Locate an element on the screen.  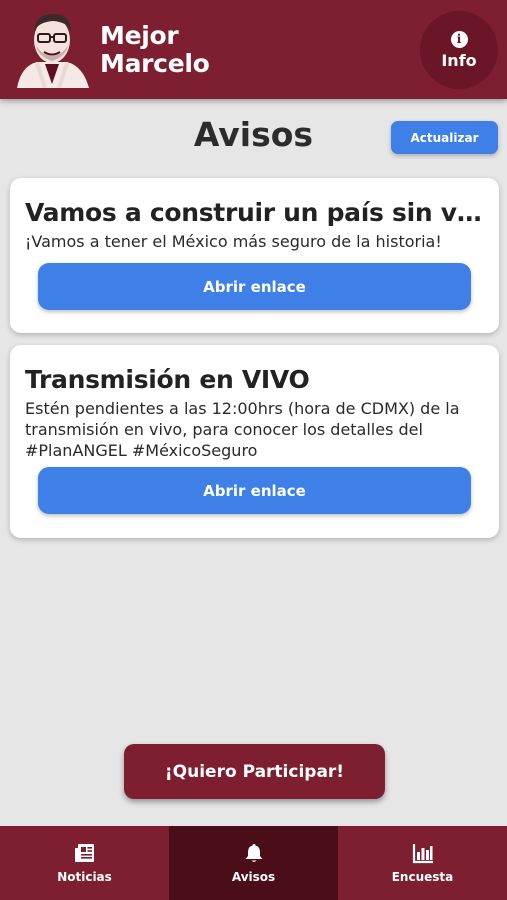
newspaper-icon is located at coordinates (84, 853).